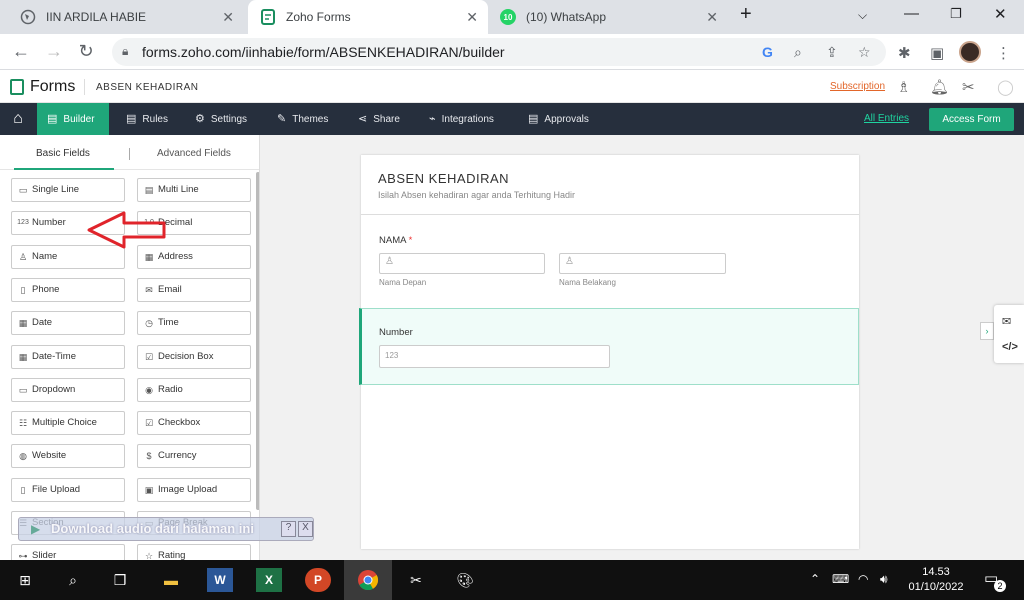 The image size is (1024, 600). Describe the element at coordinates (194, 489) in the screenshot. I see `field-image-upload: ▣ Image Upload` at that location.